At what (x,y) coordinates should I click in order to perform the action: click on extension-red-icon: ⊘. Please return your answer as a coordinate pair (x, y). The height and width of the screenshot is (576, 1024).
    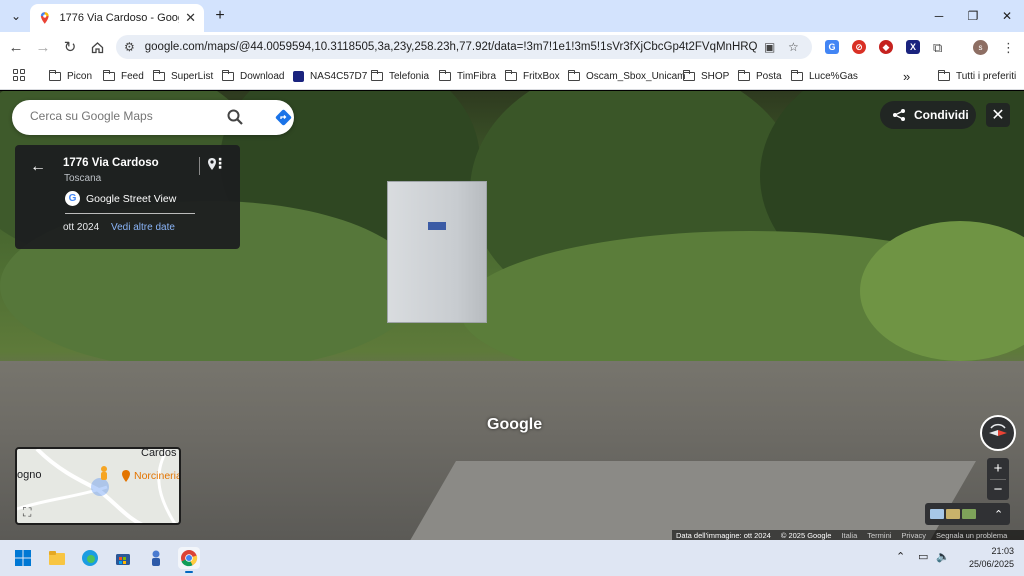
    Looking at the image, I should click on (859, 47).